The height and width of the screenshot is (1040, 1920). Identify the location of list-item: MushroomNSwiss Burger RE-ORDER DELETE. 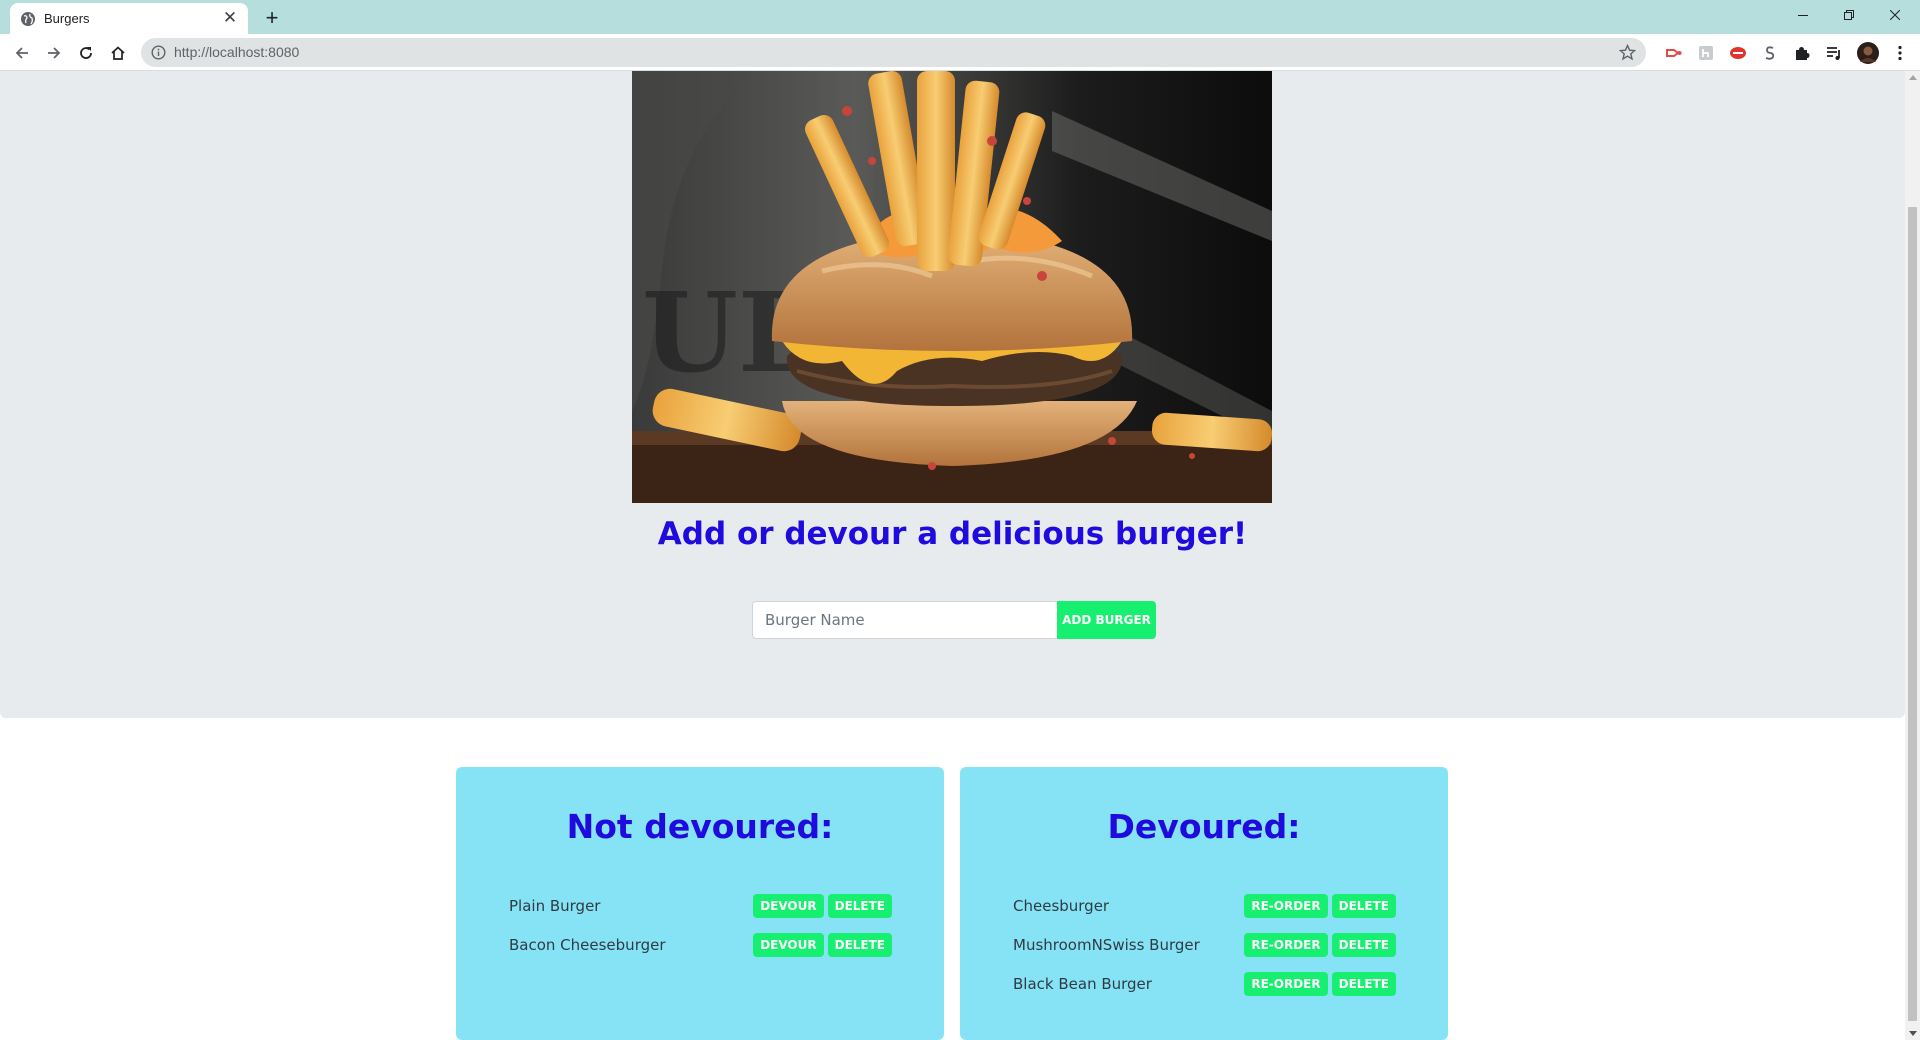
(1204, 946).